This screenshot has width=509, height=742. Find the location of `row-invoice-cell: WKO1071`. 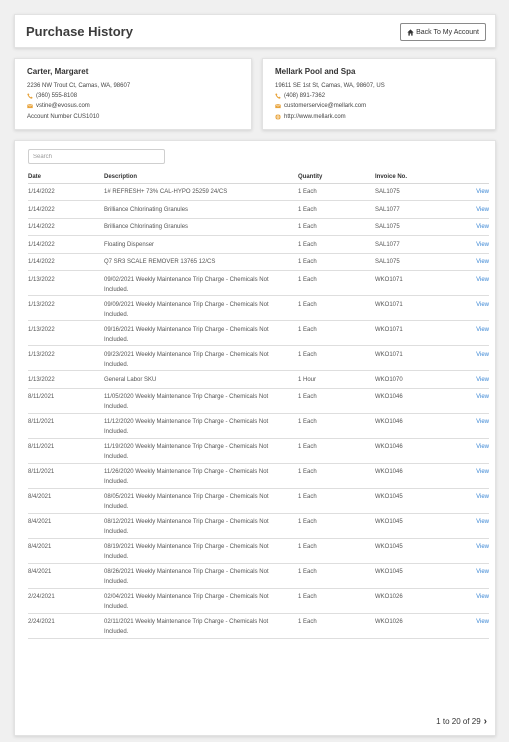

row-invoice-cell: WKO1071 is located at coordinates (420, 358).